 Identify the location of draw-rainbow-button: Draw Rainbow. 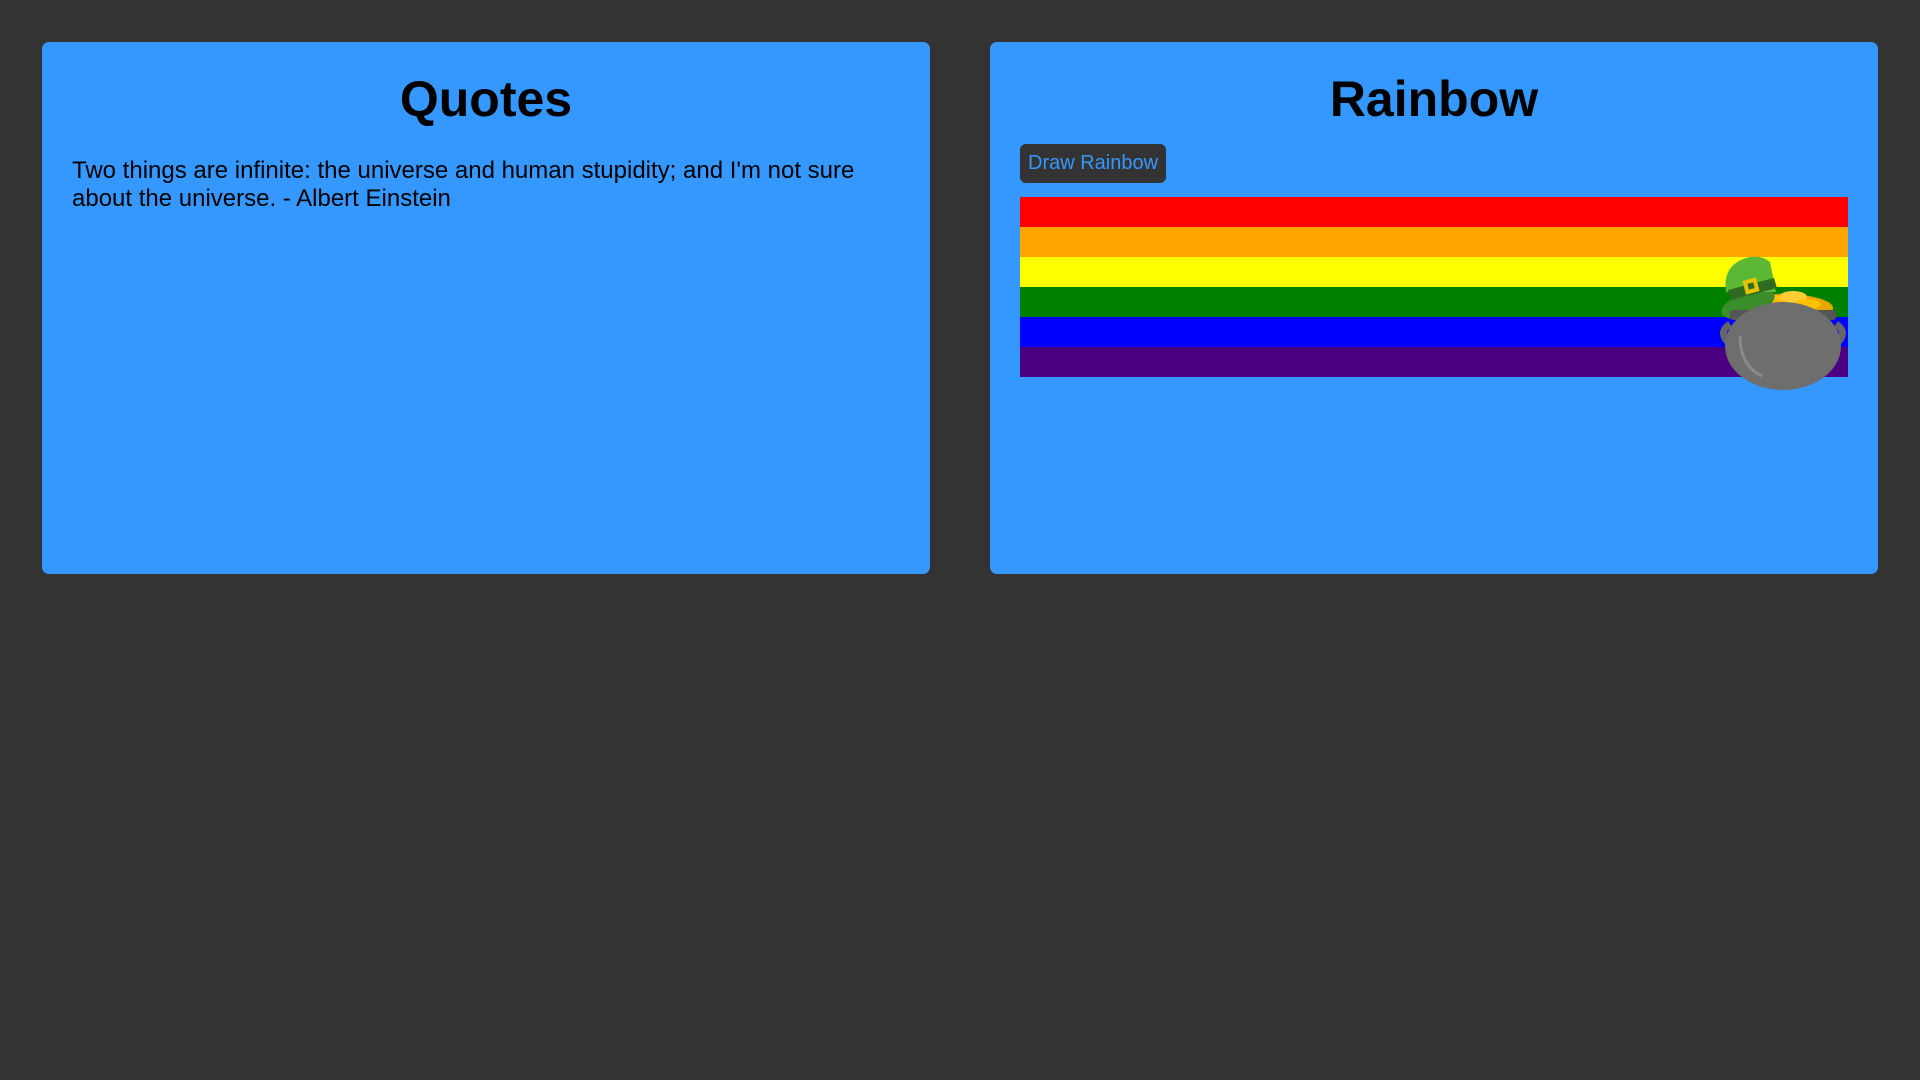
(1093, 163).